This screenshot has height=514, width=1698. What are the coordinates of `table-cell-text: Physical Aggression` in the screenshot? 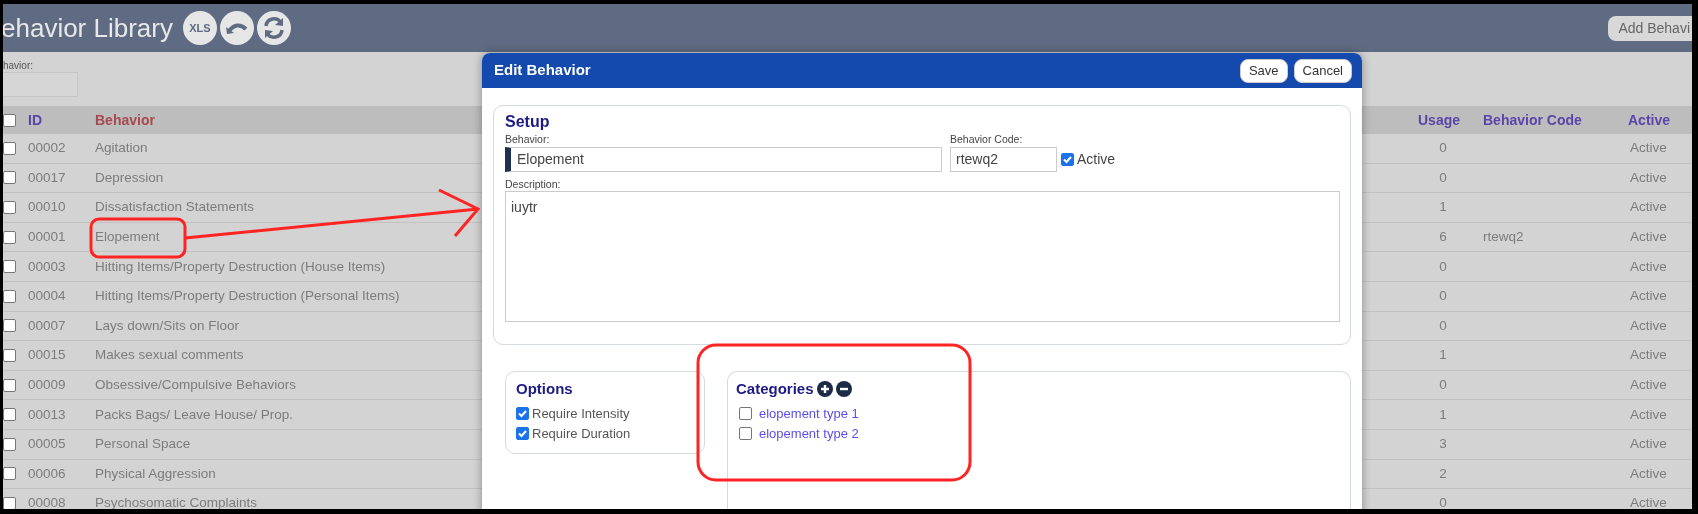 It's located at (155, 473).